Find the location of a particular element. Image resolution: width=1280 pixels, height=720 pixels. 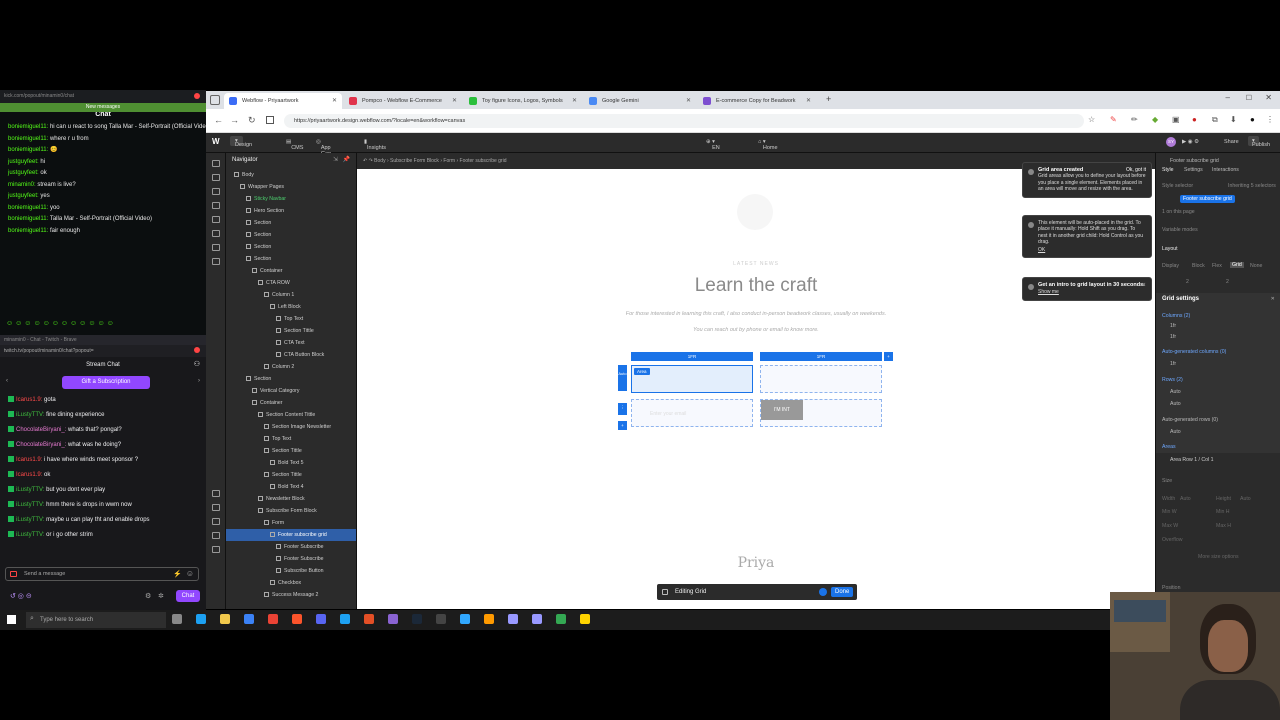

navigator-item: Section Image Newsletter is located at coordinates (291, 427).